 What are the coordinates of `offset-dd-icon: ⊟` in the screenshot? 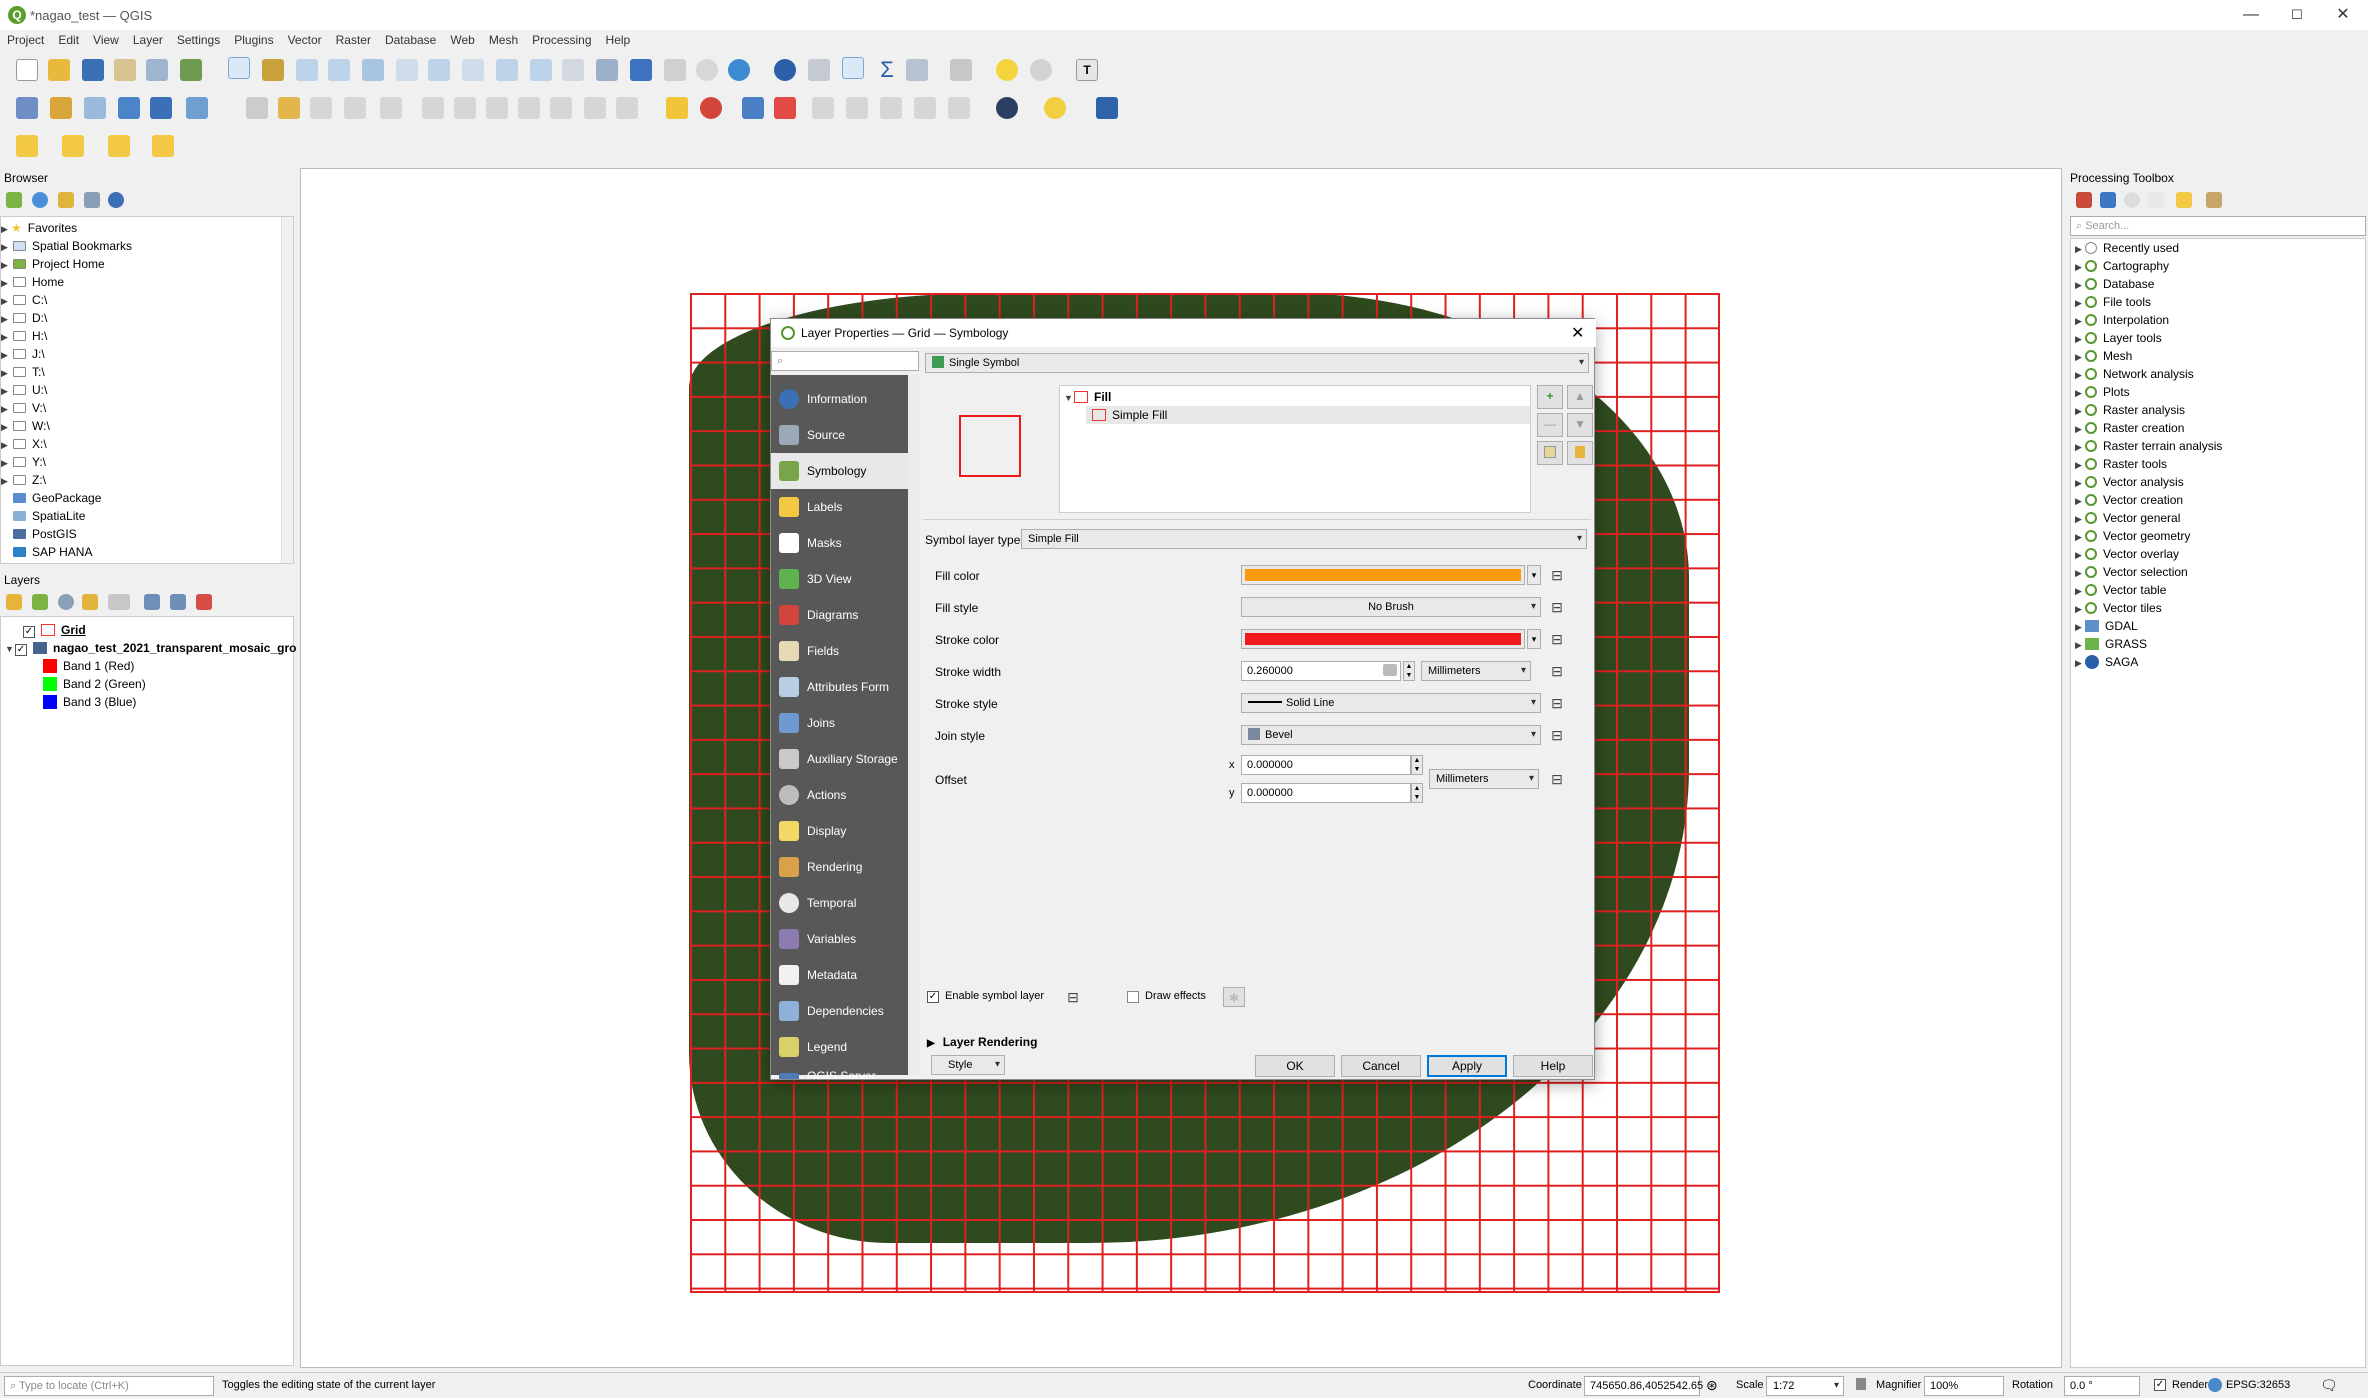 It's located at (1557, 779).